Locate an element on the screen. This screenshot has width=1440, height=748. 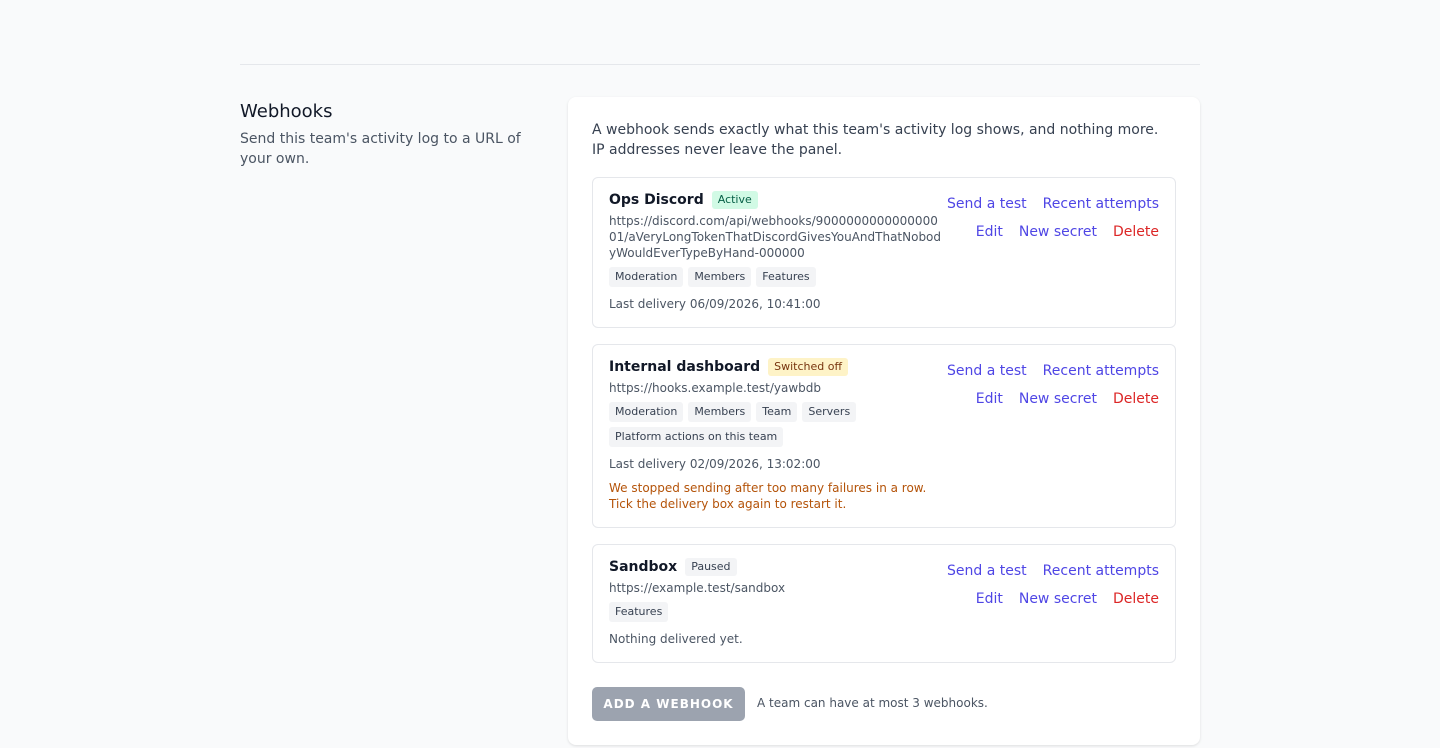
event-tags: Moderation Members Features is located at coordinates (777, 279).